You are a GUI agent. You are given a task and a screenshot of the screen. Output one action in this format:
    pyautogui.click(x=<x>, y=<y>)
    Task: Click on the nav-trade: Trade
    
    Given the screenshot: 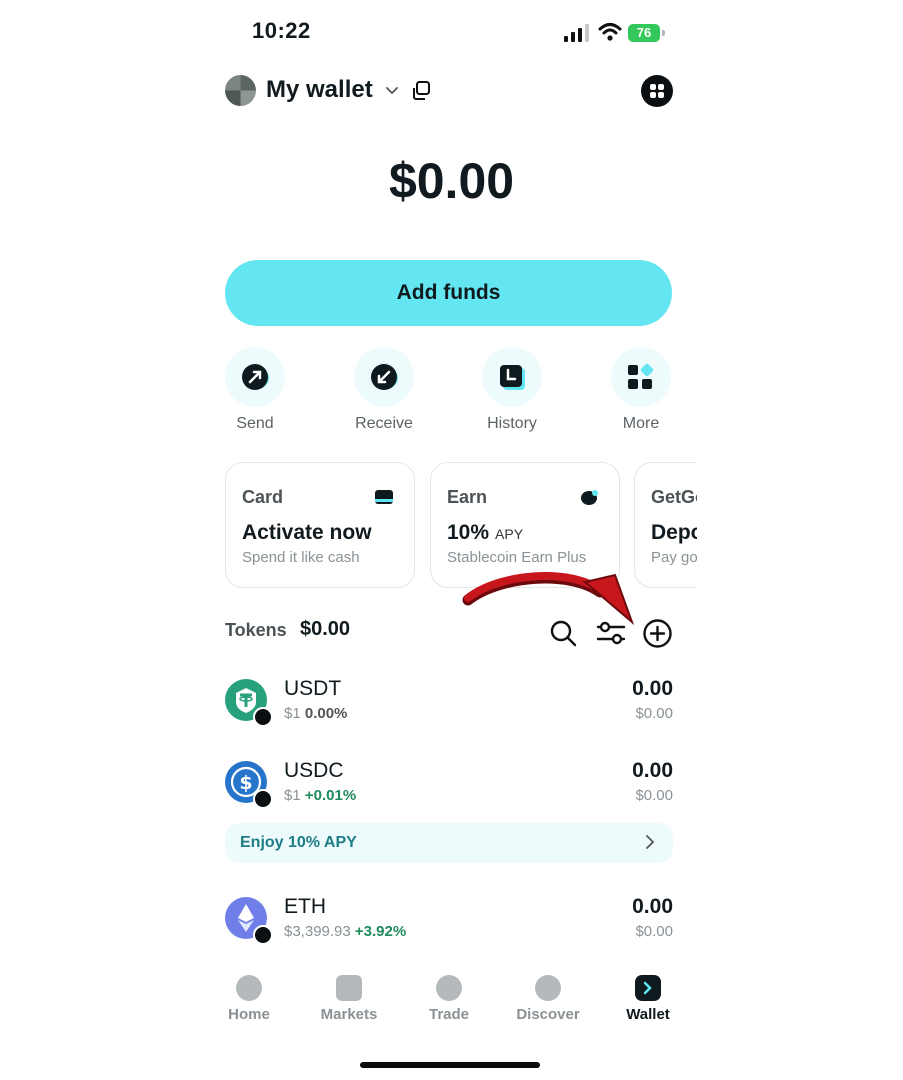 What is the action you would take?
    pyautogui.click(x=449, y=999)
    